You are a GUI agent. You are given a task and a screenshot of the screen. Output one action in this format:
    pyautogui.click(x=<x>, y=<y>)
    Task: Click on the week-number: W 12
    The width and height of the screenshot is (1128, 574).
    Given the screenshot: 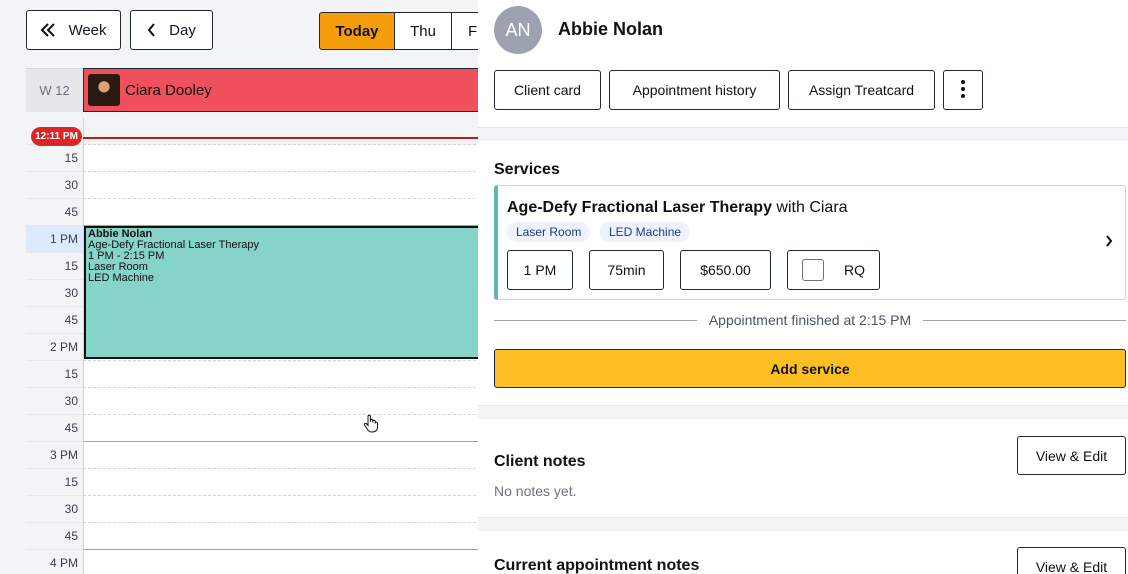 What is the action you would take?
    pyautogui.click(x=54, y=90)
    